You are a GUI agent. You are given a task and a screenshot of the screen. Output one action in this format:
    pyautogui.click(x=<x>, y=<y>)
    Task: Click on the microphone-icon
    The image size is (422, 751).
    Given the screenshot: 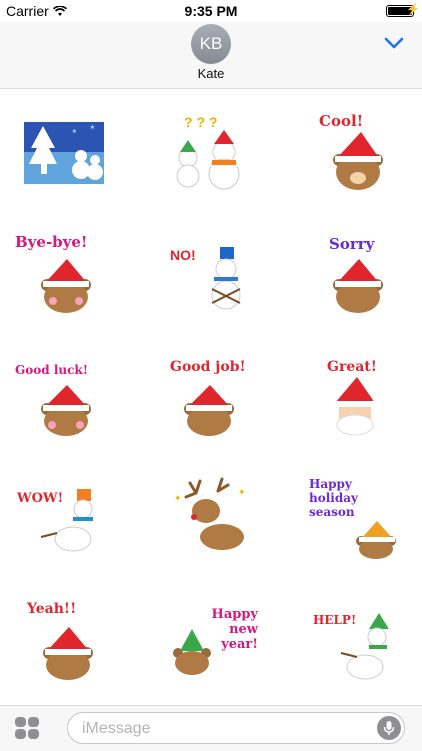 What is the action you would take?
    pyautogui.click(x=389, y=728)
    